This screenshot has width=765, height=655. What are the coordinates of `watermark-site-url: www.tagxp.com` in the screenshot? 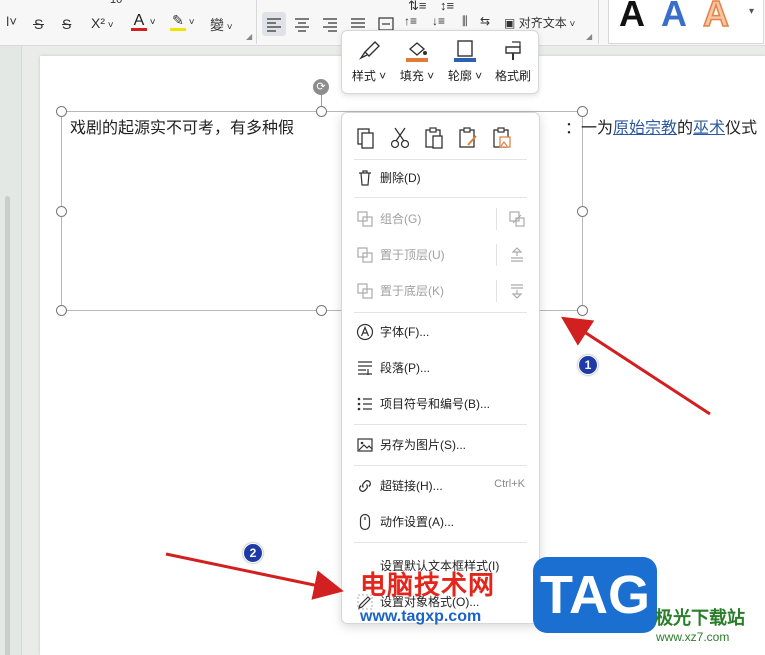 It's located at (421, 616).